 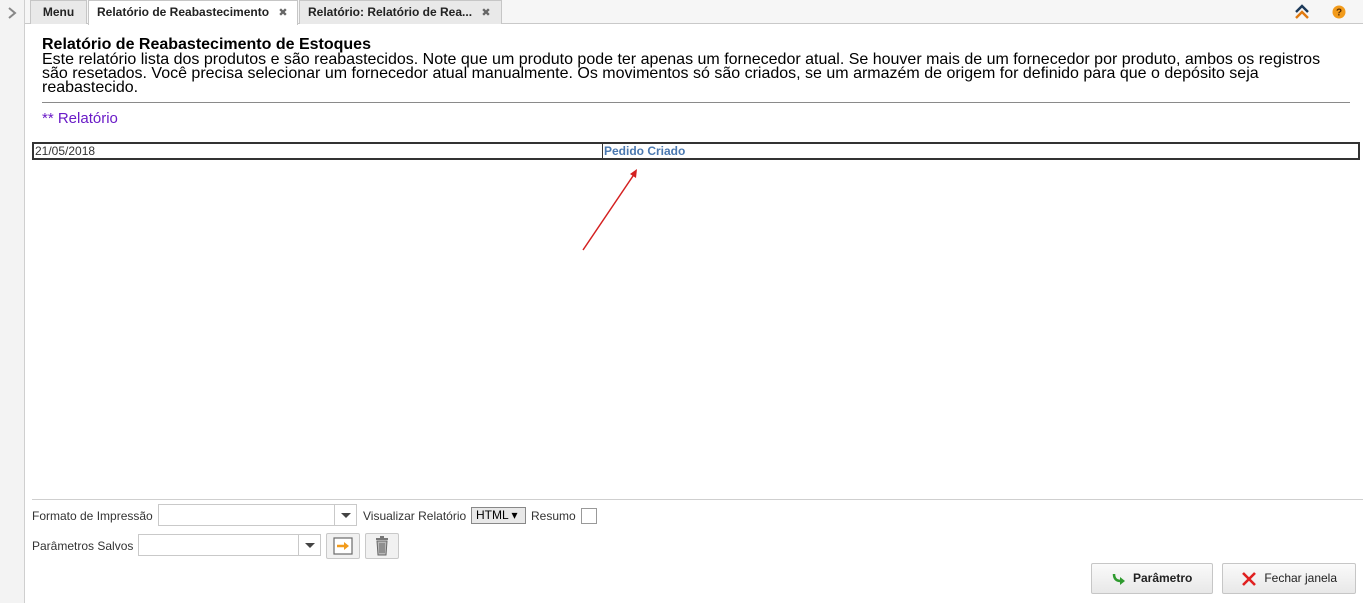 What do you see at coordinates (1302, 12) in the screenshot?
I see `double-chevron-up-icon` at bounding box center [1302, 12].